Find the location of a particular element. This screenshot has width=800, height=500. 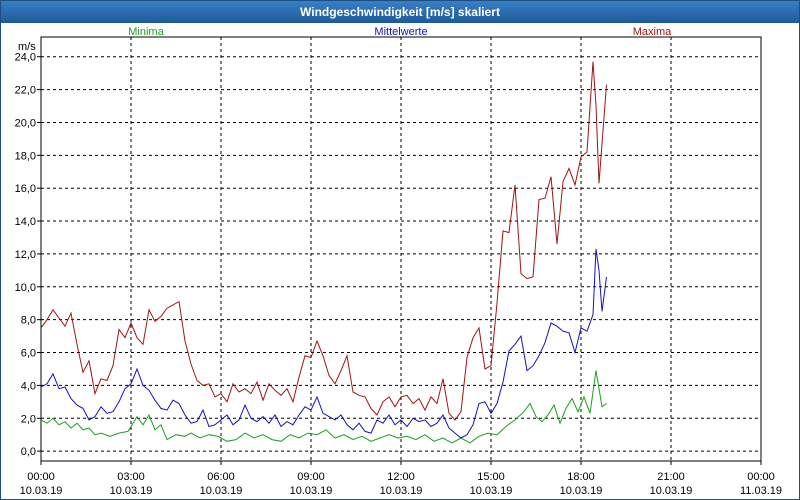

y-tick-label: 16,0 is located at coordinates (25, 189).